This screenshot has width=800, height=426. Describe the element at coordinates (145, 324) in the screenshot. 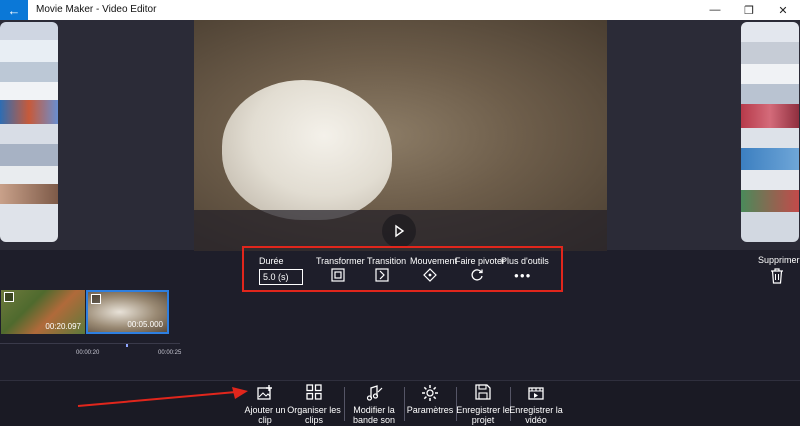

I see `clip-duration: 00:05.000` at that location.